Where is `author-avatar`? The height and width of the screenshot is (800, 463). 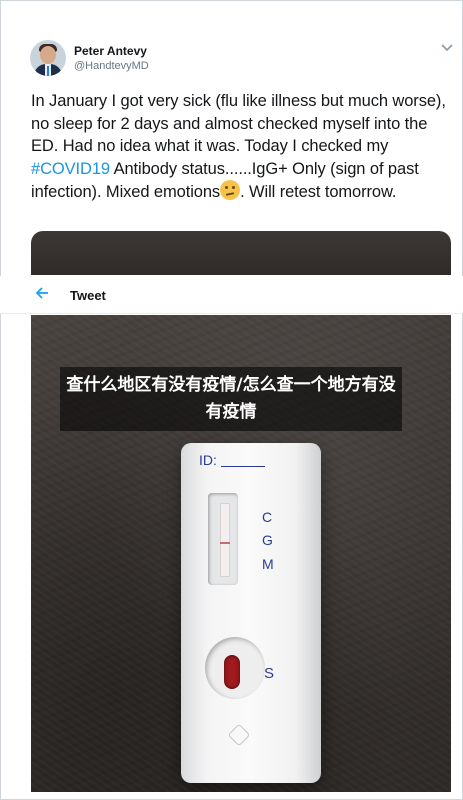
author-avatar is located at coordinates (48, 58).